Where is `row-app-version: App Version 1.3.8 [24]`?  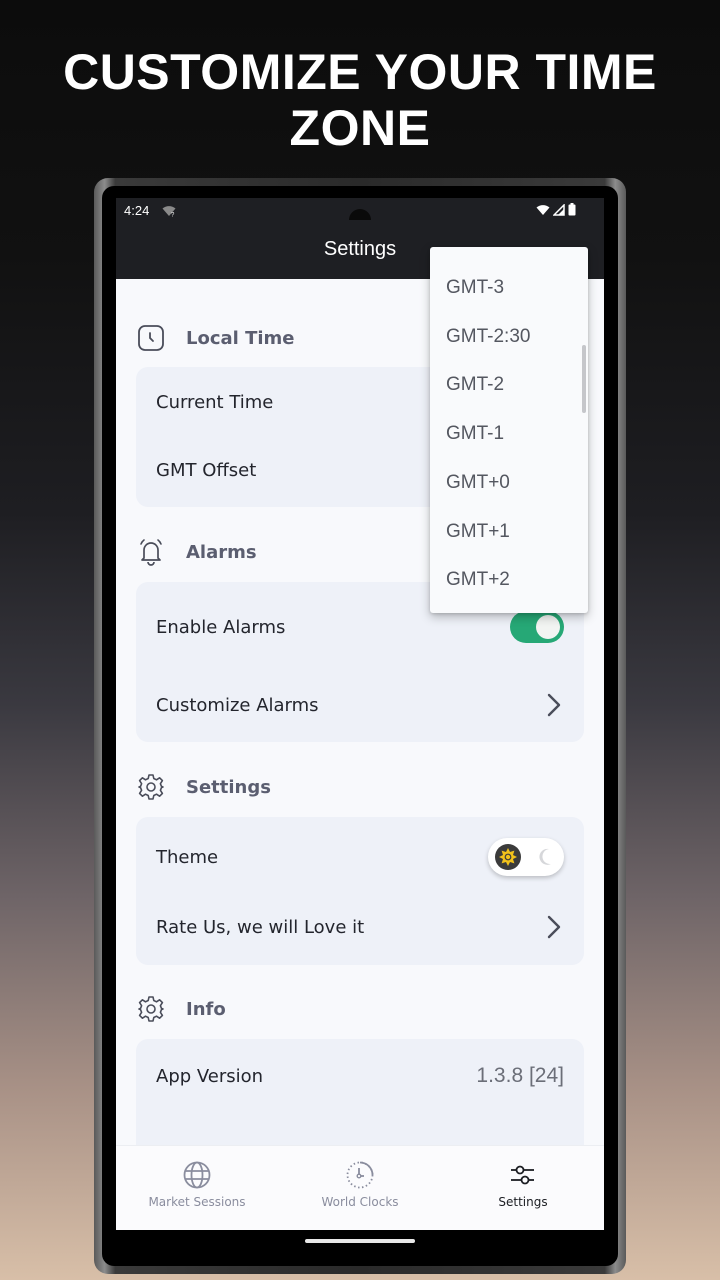
row-app-version: App Version 1.3.8 [24] is located at coordinates (360, 1076).